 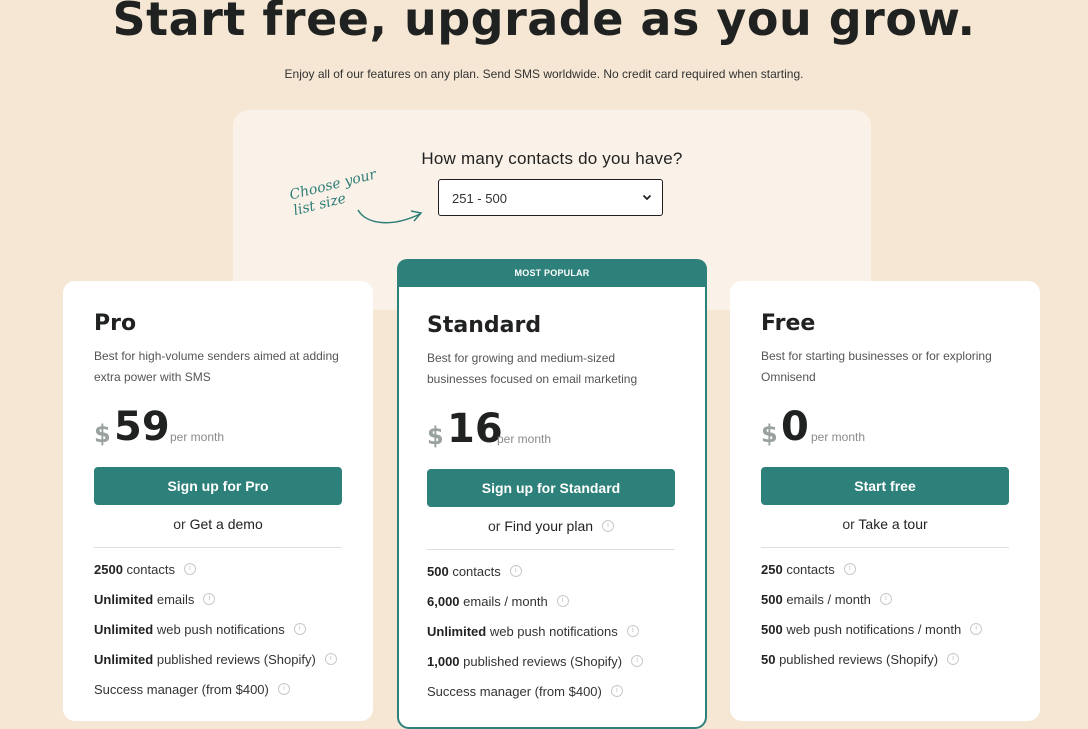 What do you see at coordinates (788, 323) in the screenshot?
I see `plan-name: Free` at bounding box center [788, 323].